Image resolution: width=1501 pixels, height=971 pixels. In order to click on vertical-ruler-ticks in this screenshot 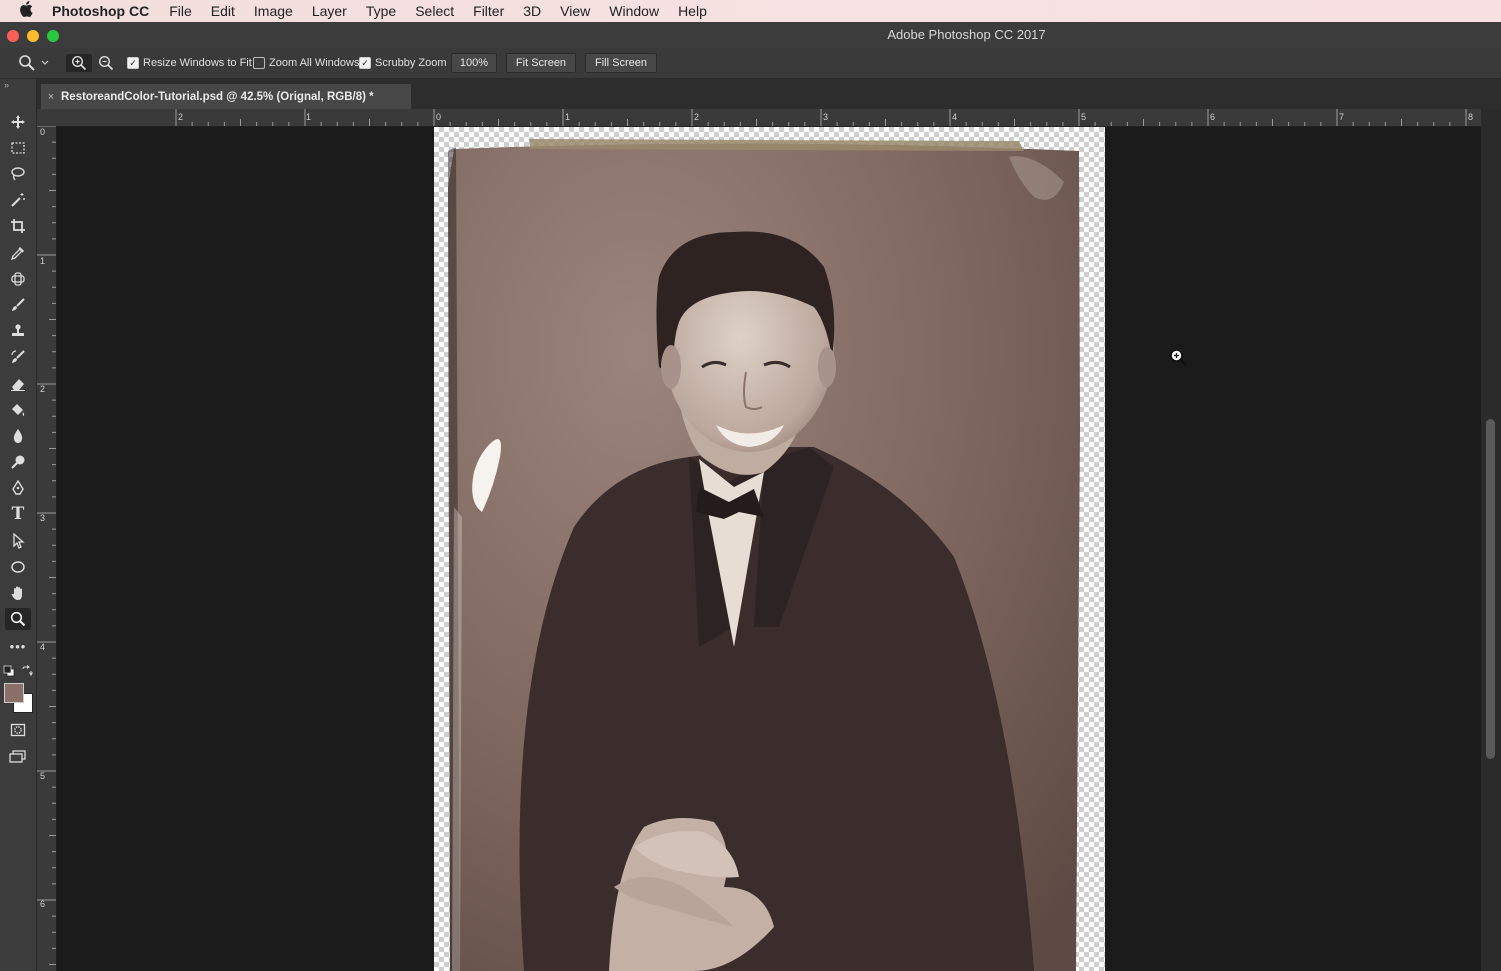, I will do `click(46, 545)`.